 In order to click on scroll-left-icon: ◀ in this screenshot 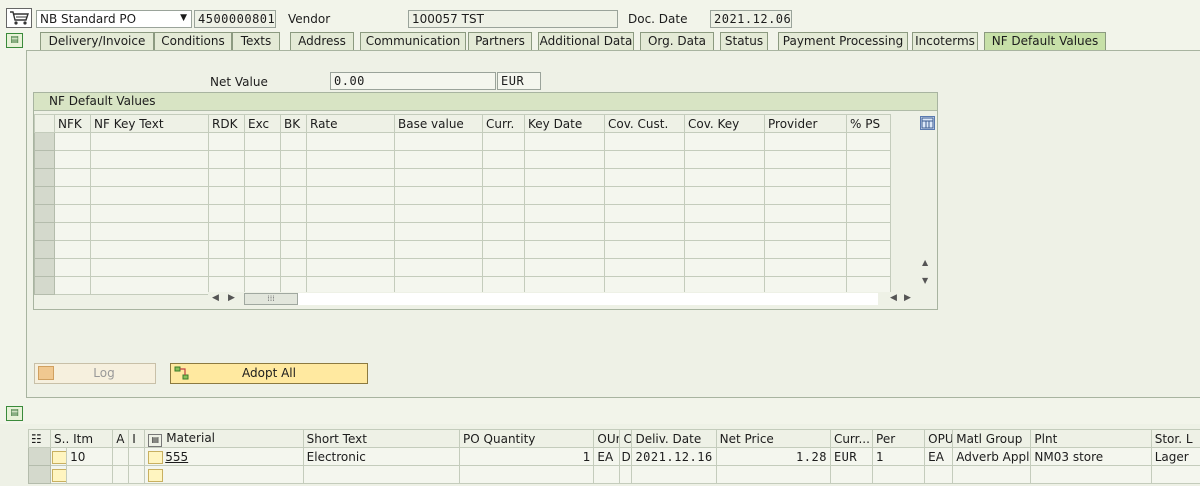, I will do `click(215, 298)`.